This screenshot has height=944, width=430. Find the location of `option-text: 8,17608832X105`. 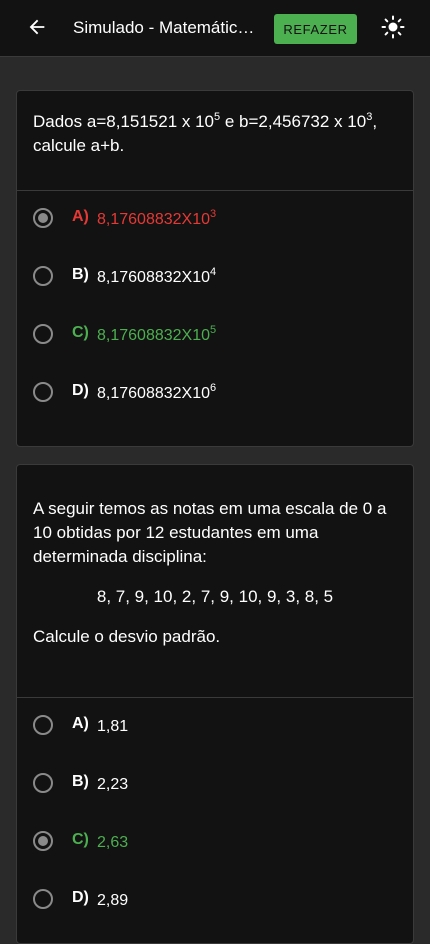

option-text: 8,17608832X105 is located at coordinates (157, 335).